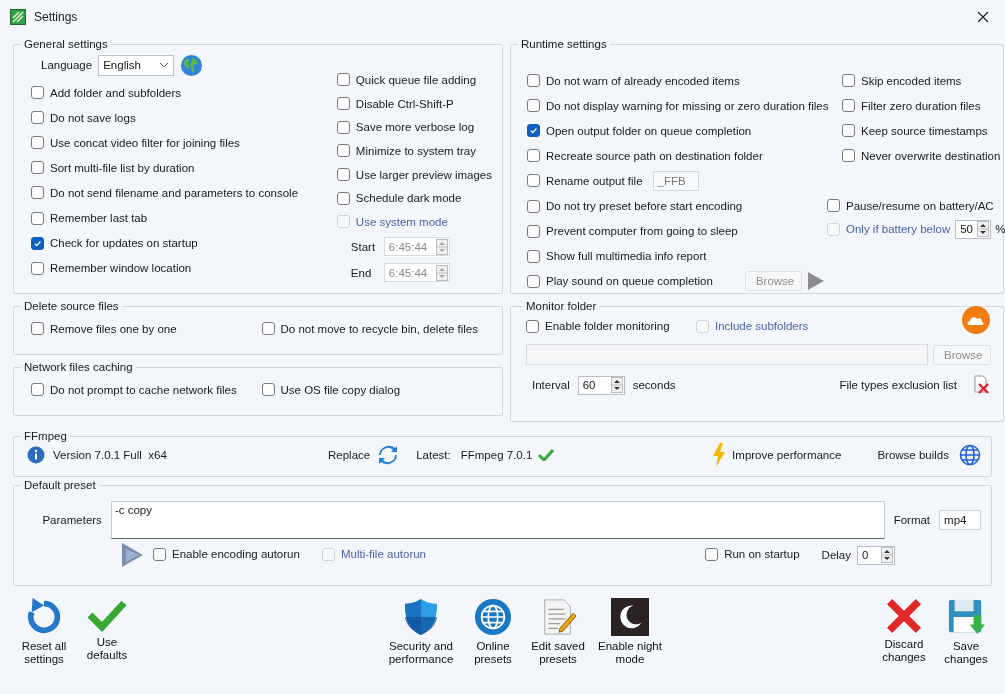 The width and height of the screenshot is (1005, 694). I want to click on checkbox-label: Do not save logs, so click(93, 117).